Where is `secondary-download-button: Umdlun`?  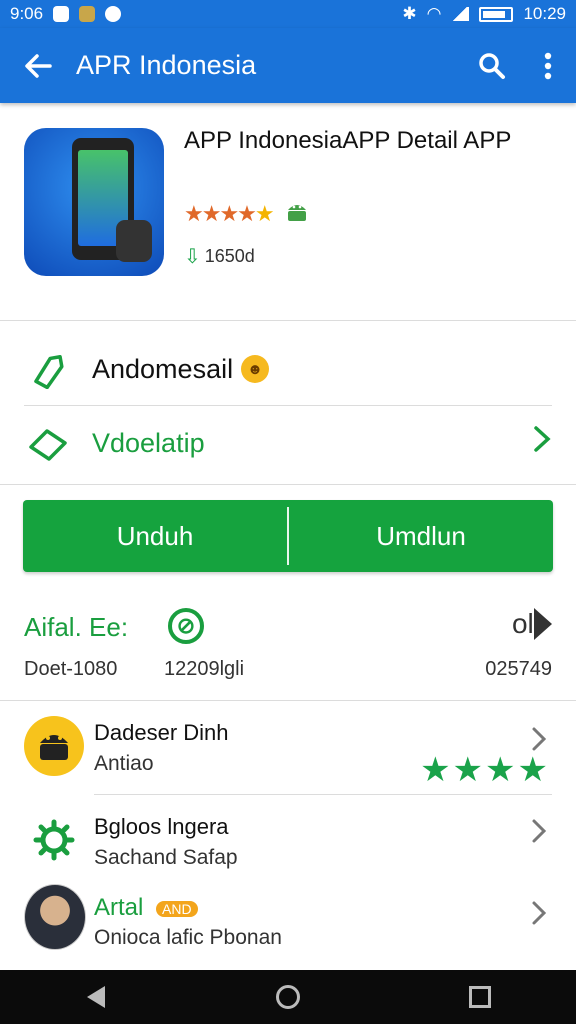
secondary-download-button: Umdlun is located at coordinates (421, 536).